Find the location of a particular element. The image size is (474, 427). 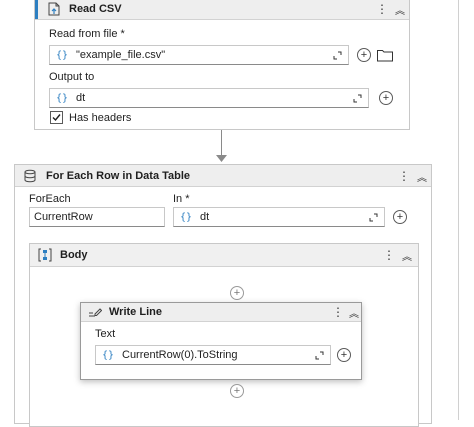

data-table-icon is located at coordinates (30, 176).